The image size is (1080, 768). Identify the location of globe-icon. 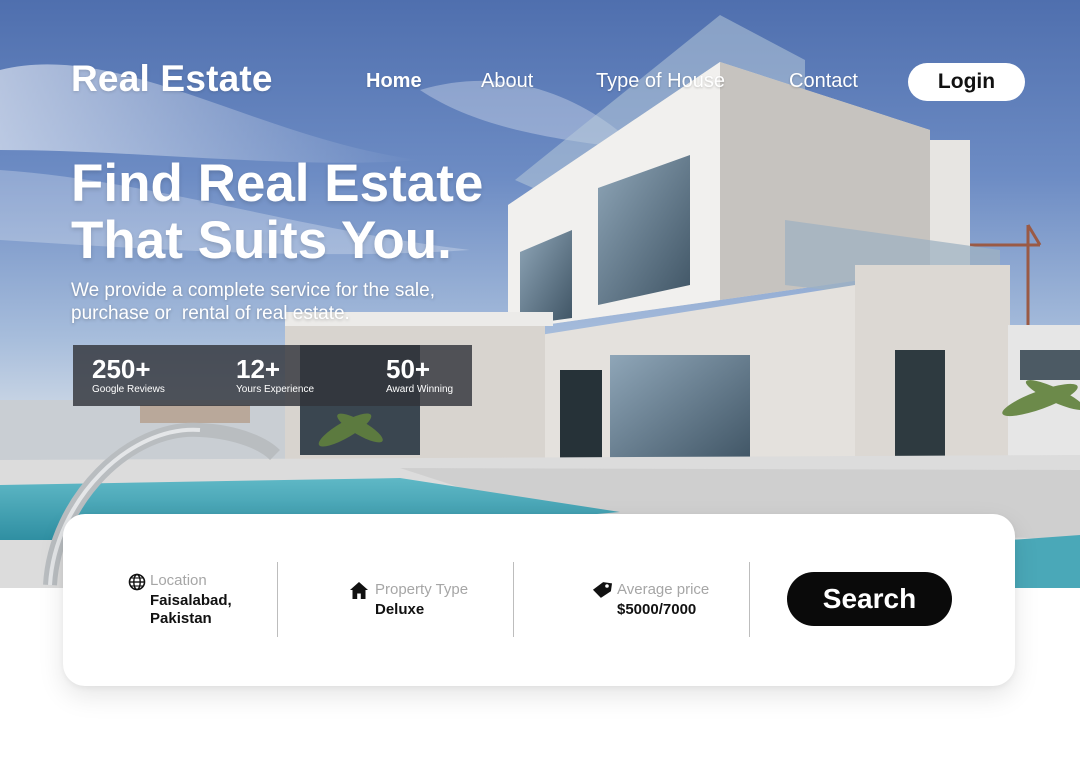
(137, 584).